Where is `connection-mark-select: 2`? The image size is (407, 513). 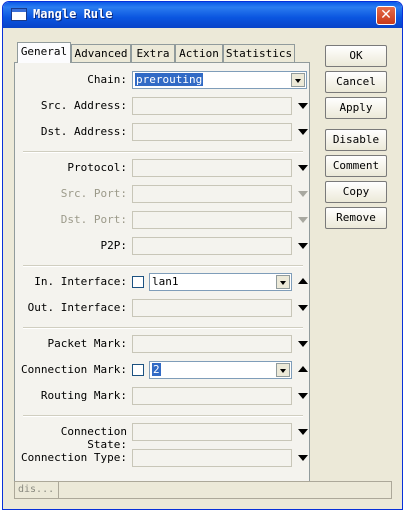
connection-mark-select: 2 is located at coordinates (220, 370).